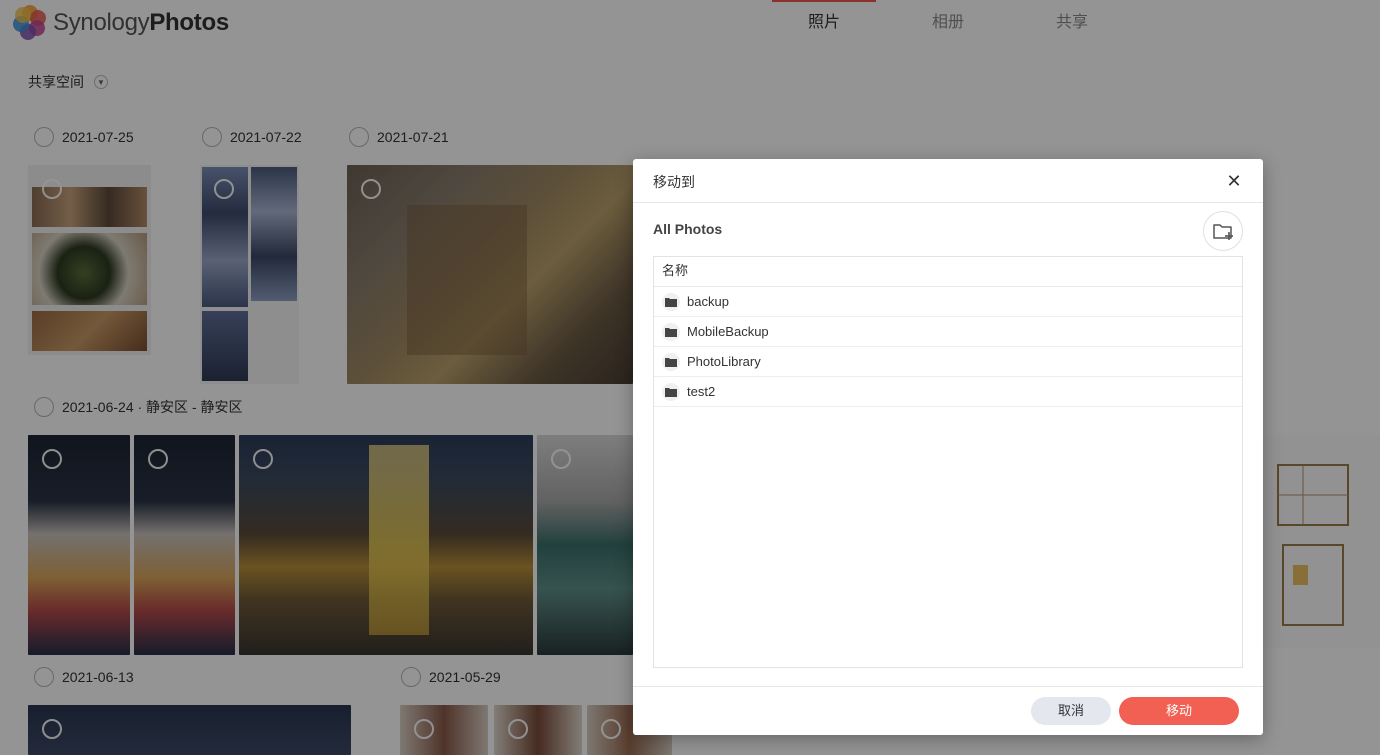  Describe the element at coordinates (948, 181) in the screenshot. I see `dialog-header: 移动到 ✕` at that location.